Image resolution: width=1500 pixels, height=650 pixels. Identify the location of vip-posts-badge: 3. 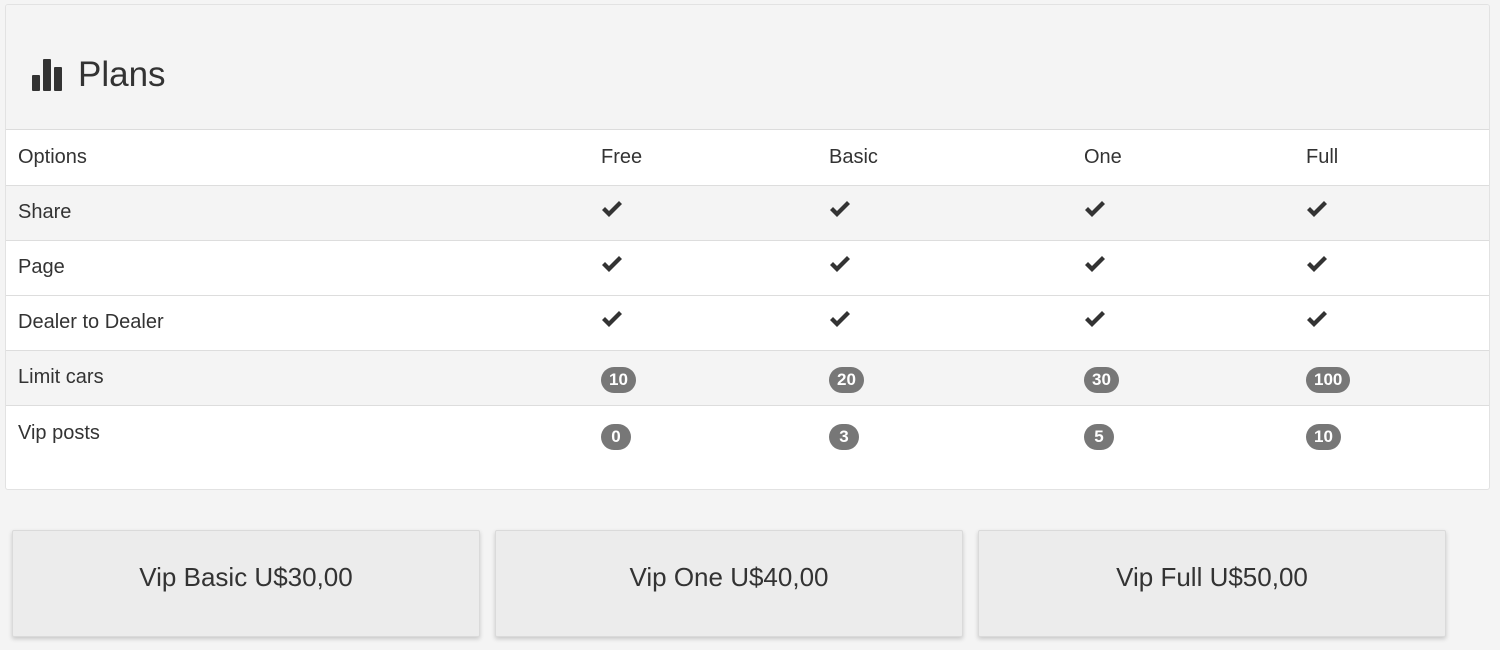
(844, 436).